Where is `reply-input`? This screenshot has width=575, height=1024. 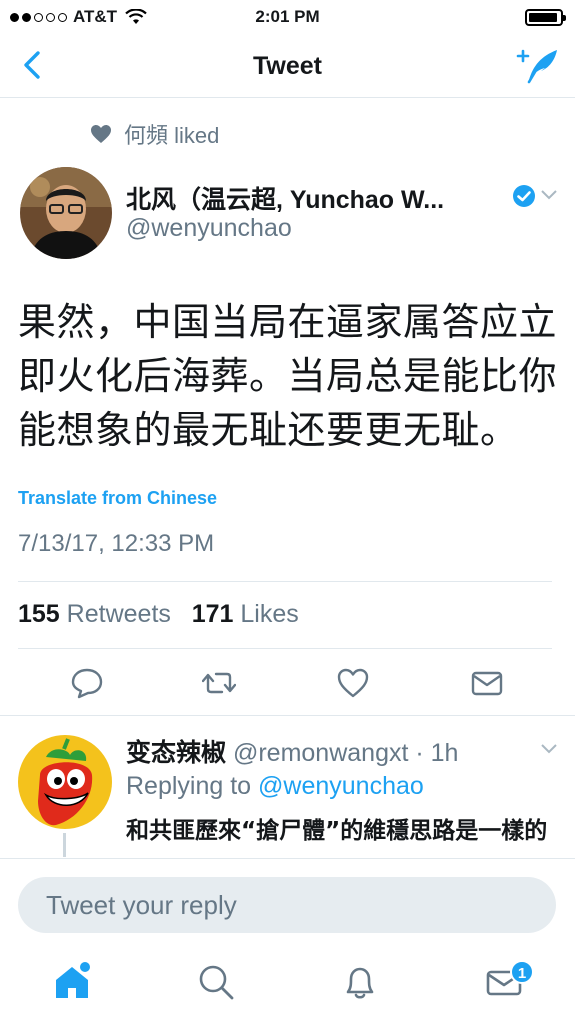 reply-input is located at coordinates (287, 905).